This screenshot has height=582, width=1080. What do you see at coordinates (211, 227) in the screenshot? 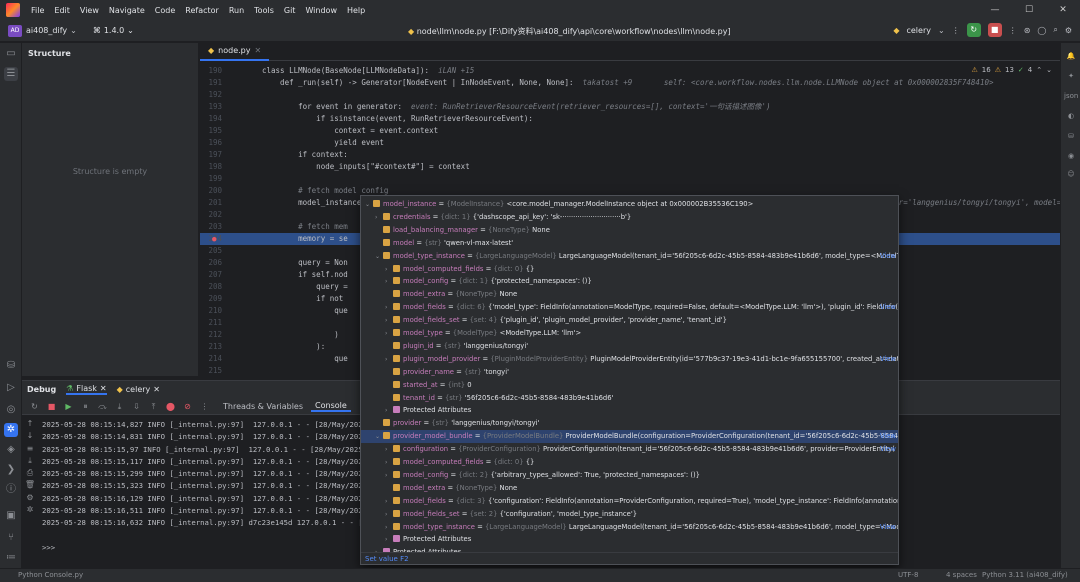
I see `line-number: 203` at bounding box center [211, 227].